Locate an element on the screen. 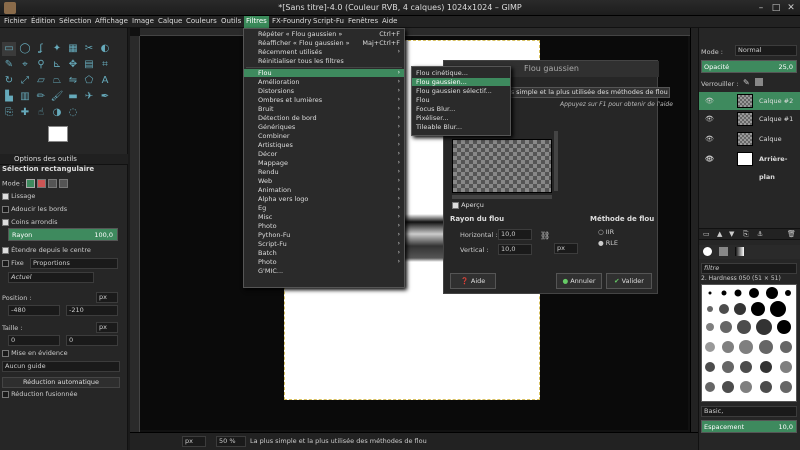  gradient-icon: ▥ is located at coordinates (25, 97).